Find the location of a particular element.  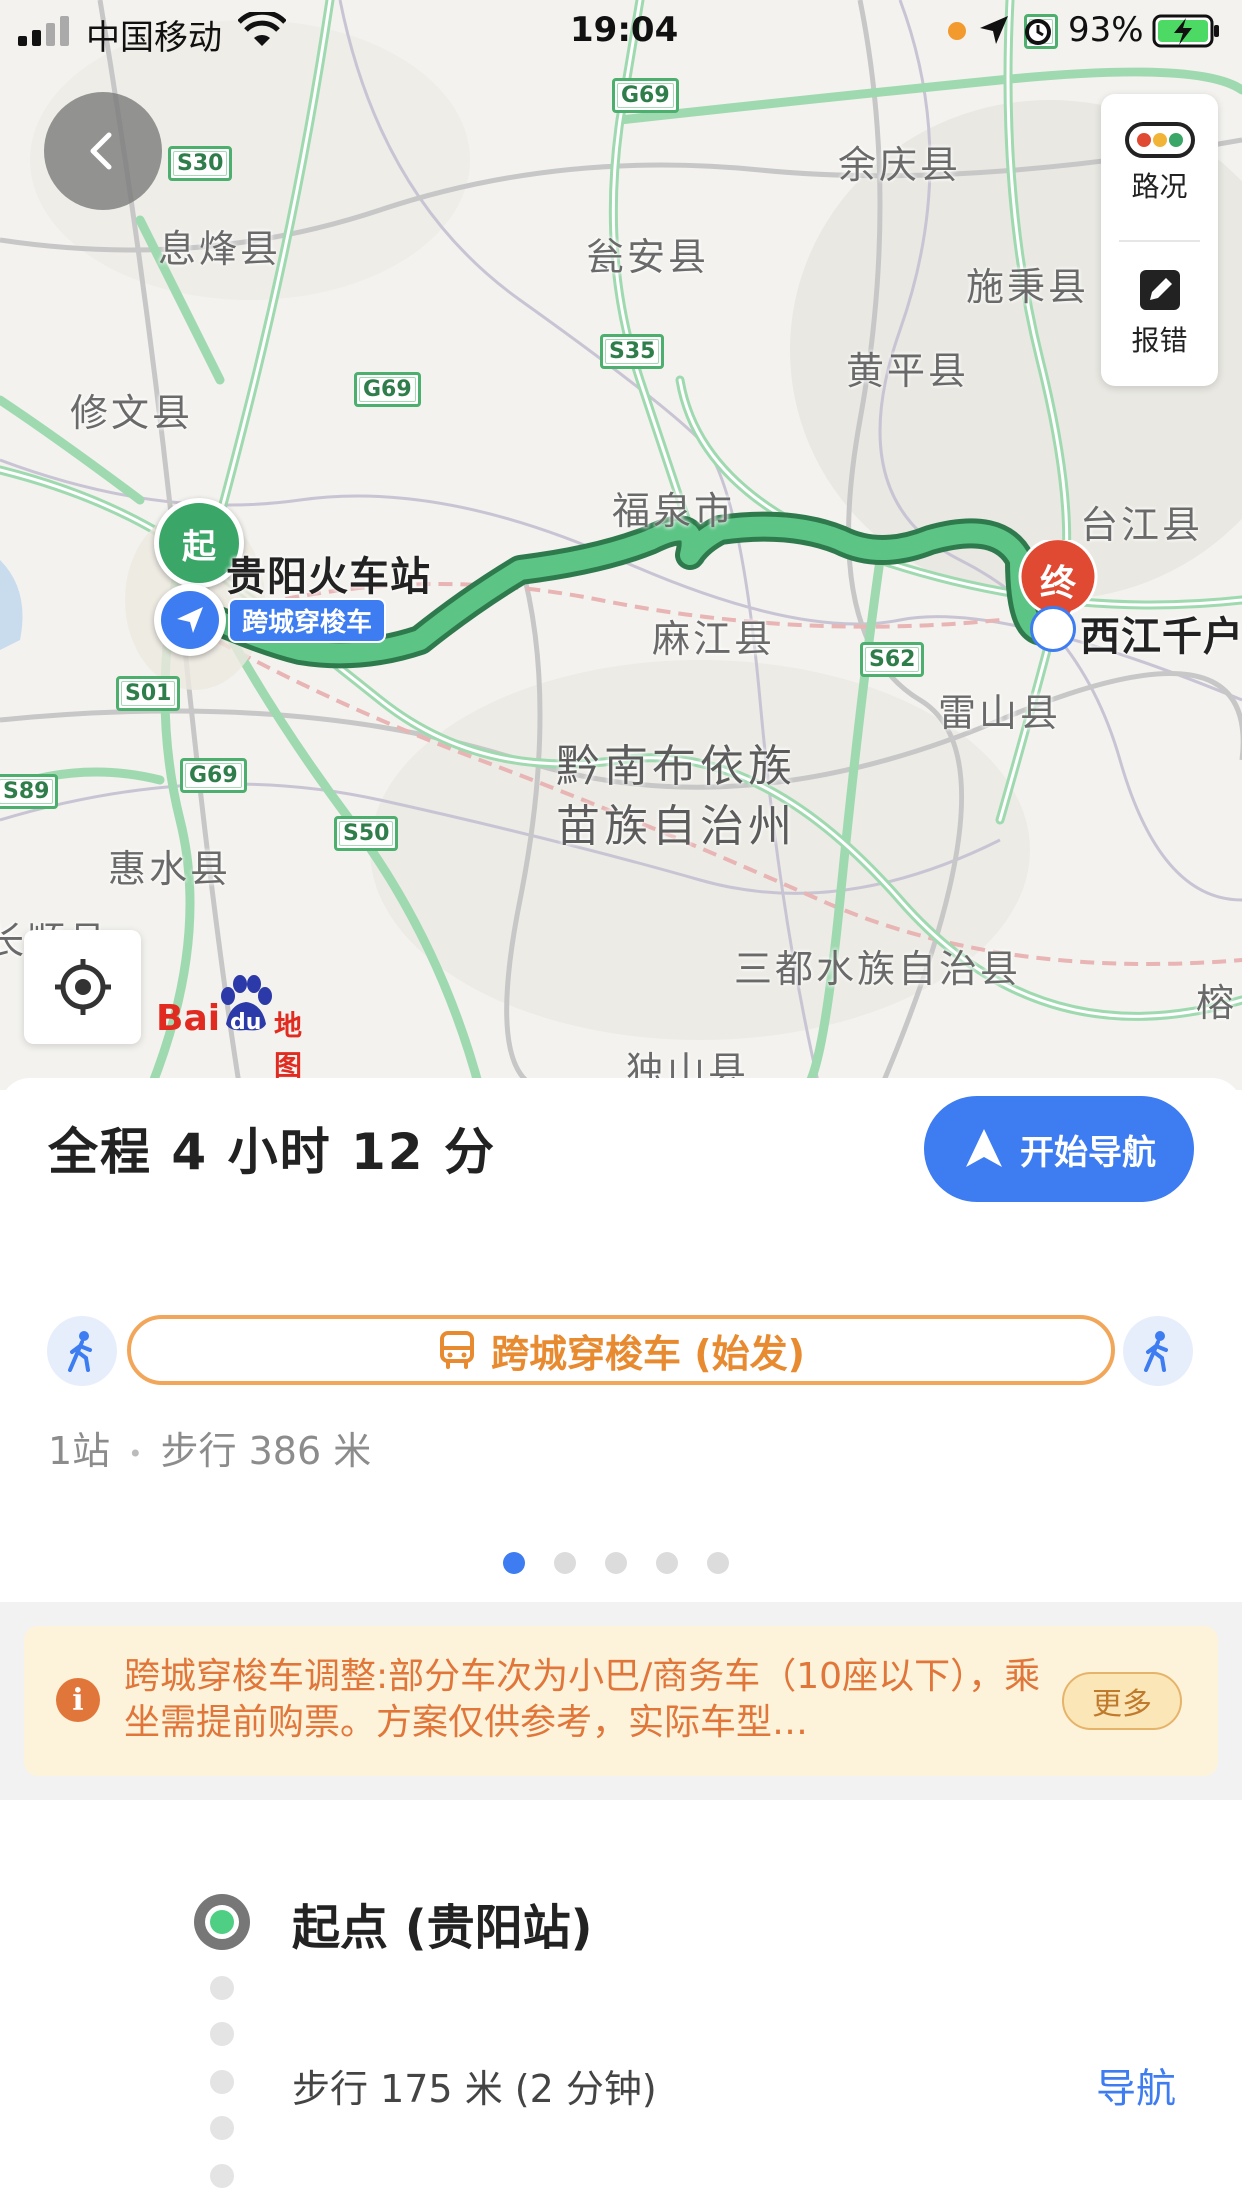

shuttle-tag: 跨城穿梭车 is located at coordinates (307, 620).